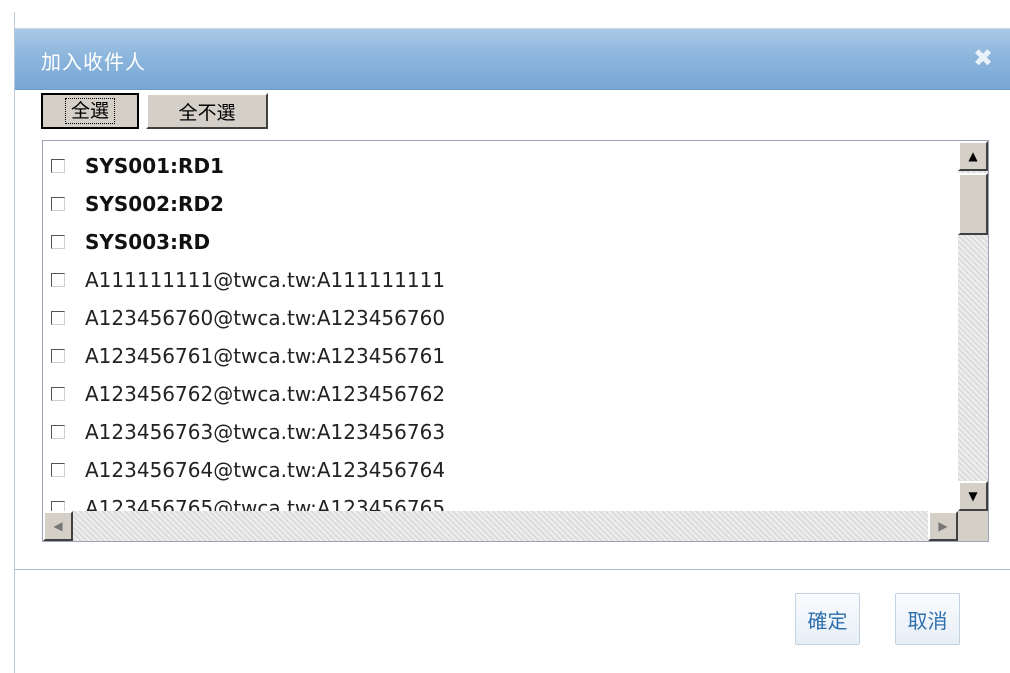 Image resolution: width=1010 pixels, height=673 pixels. I want to click on recipient-row: A123456764@twca.tw:A123456764, so click(248, 470).